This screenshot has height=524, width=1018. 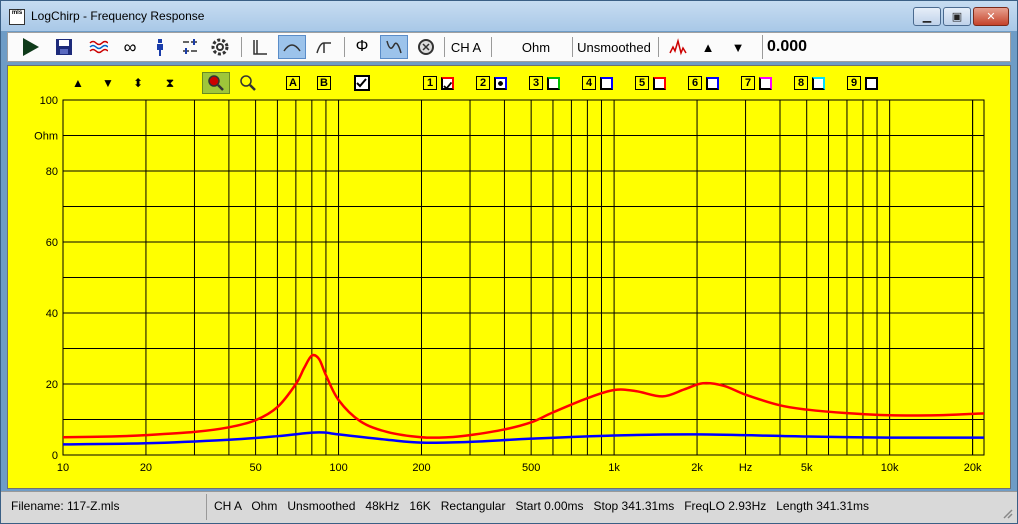 I want to click on phi-icon: Φ, so click(x=362, y=46).